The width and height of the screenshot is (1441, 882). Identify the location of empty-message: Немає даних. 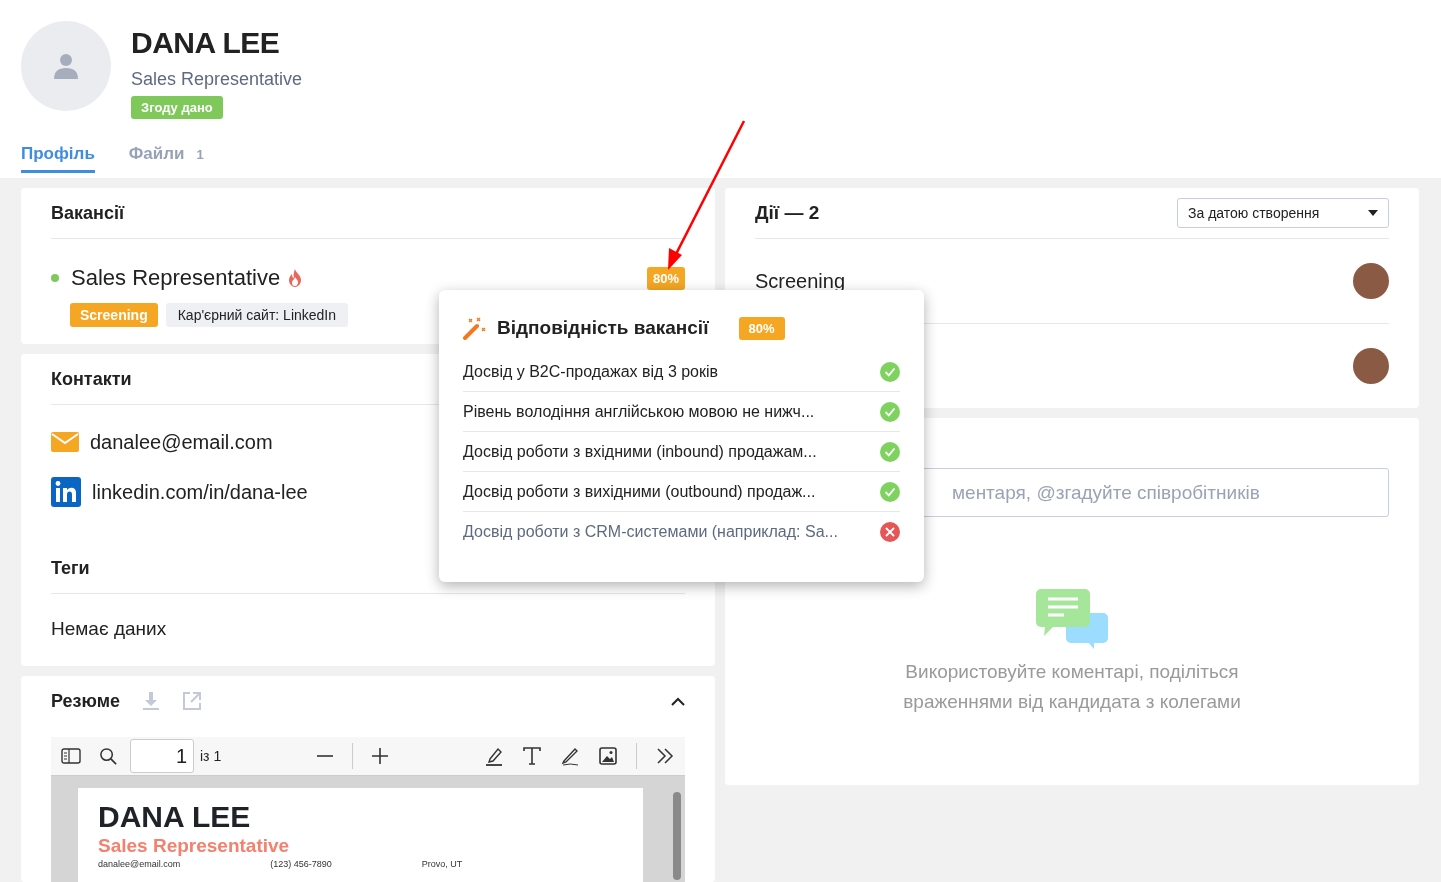
(109, 628).